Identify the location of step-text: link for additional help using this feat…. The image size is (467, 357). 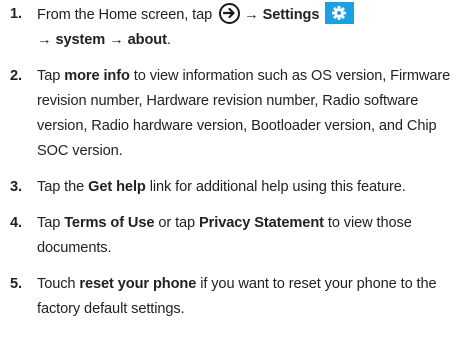
(277, 187).